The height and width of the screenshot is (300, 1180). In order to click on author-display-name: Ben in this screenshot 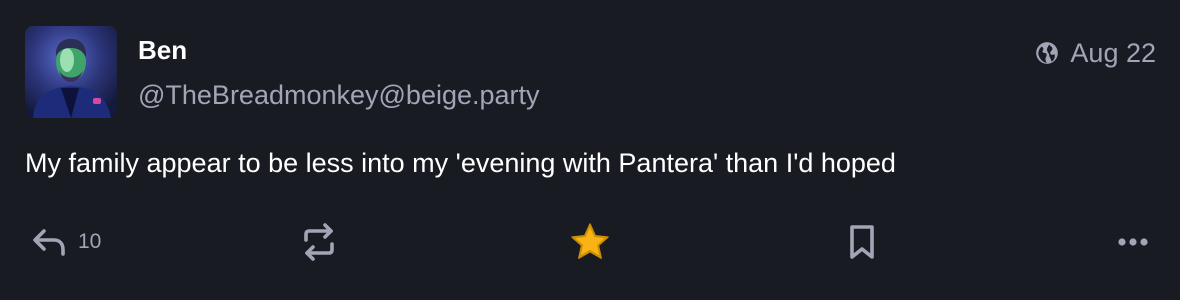, I will do `click(162, 50)`.